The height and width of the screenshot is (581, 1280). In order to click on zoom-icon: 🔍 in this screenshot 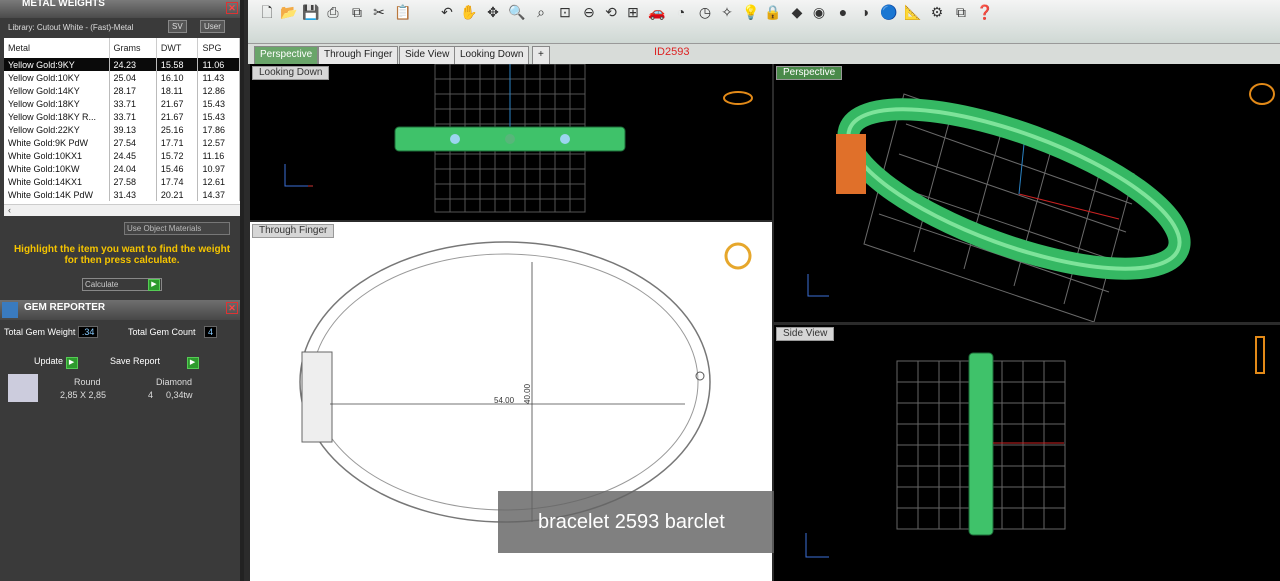, I will do `click(517, 12)`.